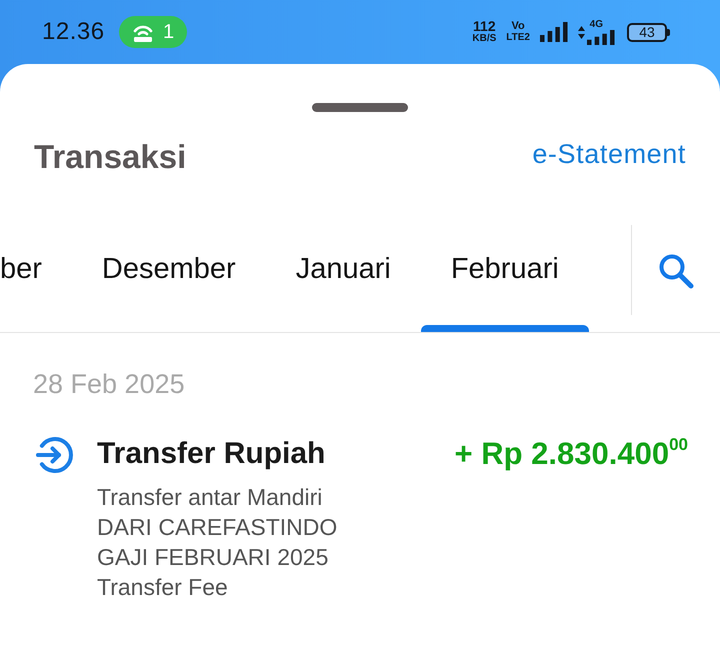 The height and width of the screenshot is (662, 720). What do you see at coordinates (518, 26) in the screenshot?
I see `volte-label: Vo` at bounding box center [518, 26].